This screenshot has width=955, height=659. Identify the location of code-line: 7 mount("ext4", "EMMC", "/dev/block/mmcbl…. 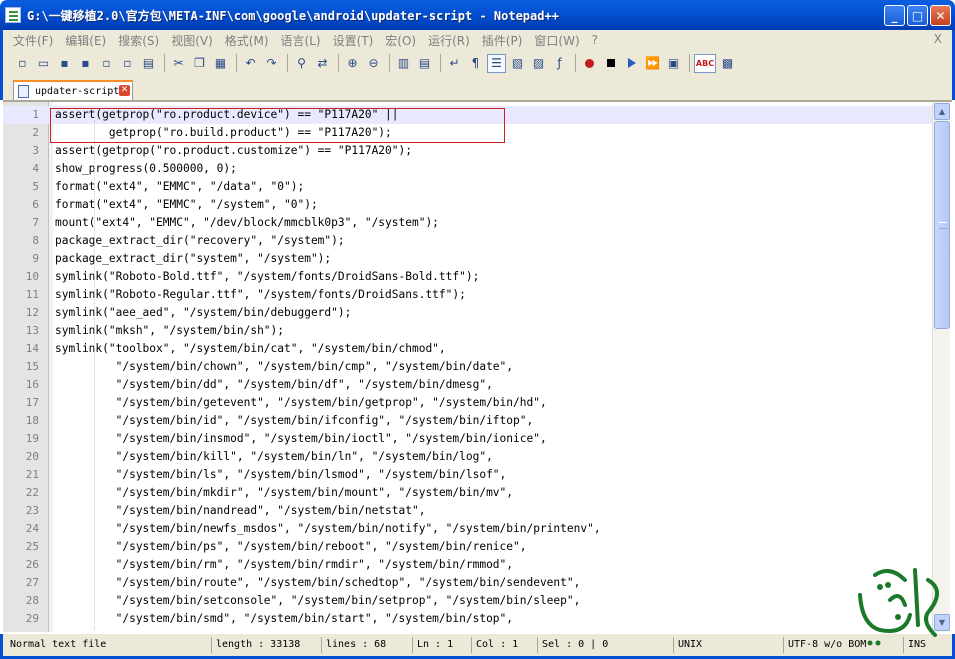
(468, 223).